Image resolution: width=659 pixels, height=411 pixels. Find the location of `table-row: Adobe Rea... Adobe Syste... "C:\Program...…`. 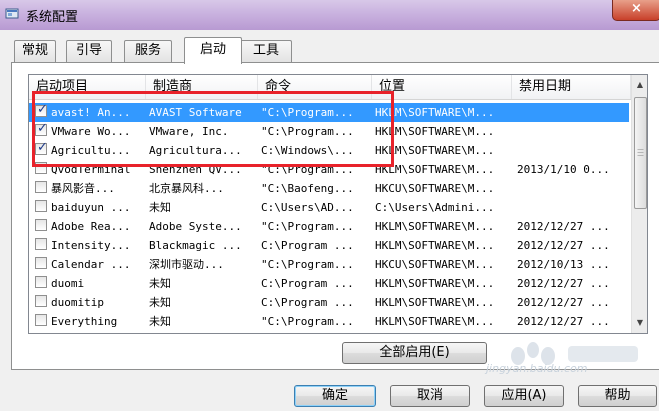

table-row: Adobe Rea... Adobe Syste... "C:\Program...… is located at coordinates (329, 226).